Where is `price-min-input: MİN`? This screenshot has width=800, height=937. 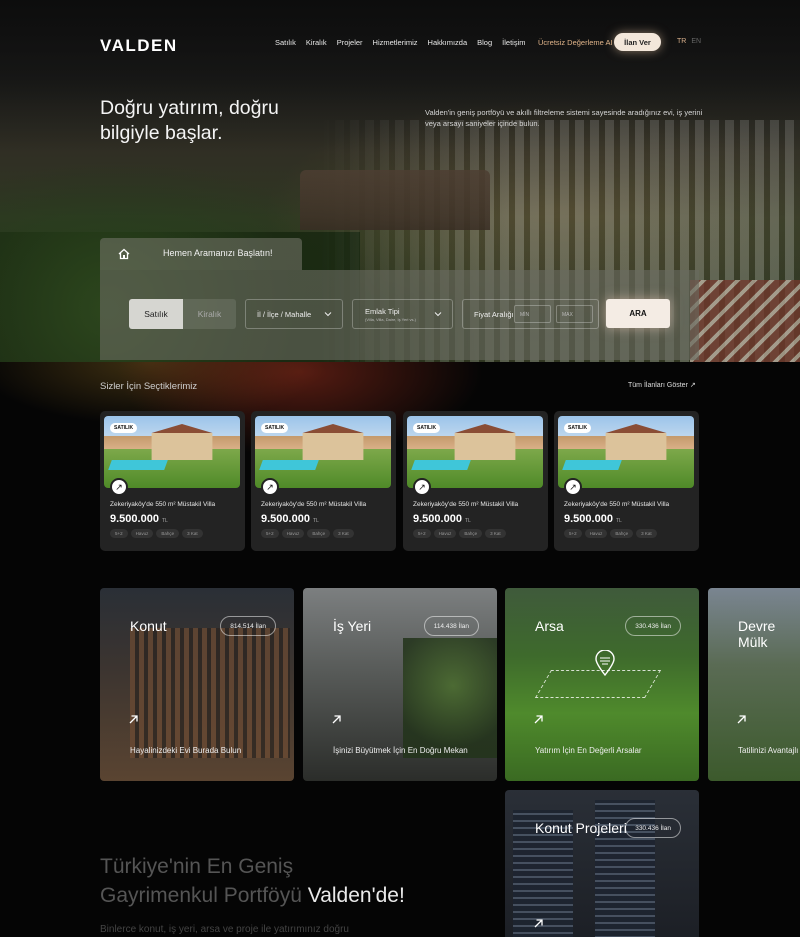
price-min-input: MİN is located at coordinates (532, 314).